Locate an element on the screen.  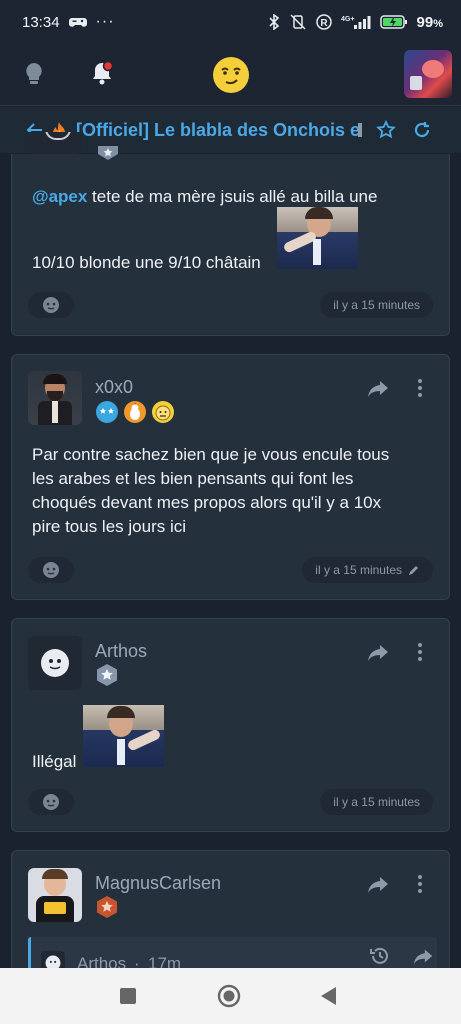
registered-icon: R is located at coordinates (323, 22).